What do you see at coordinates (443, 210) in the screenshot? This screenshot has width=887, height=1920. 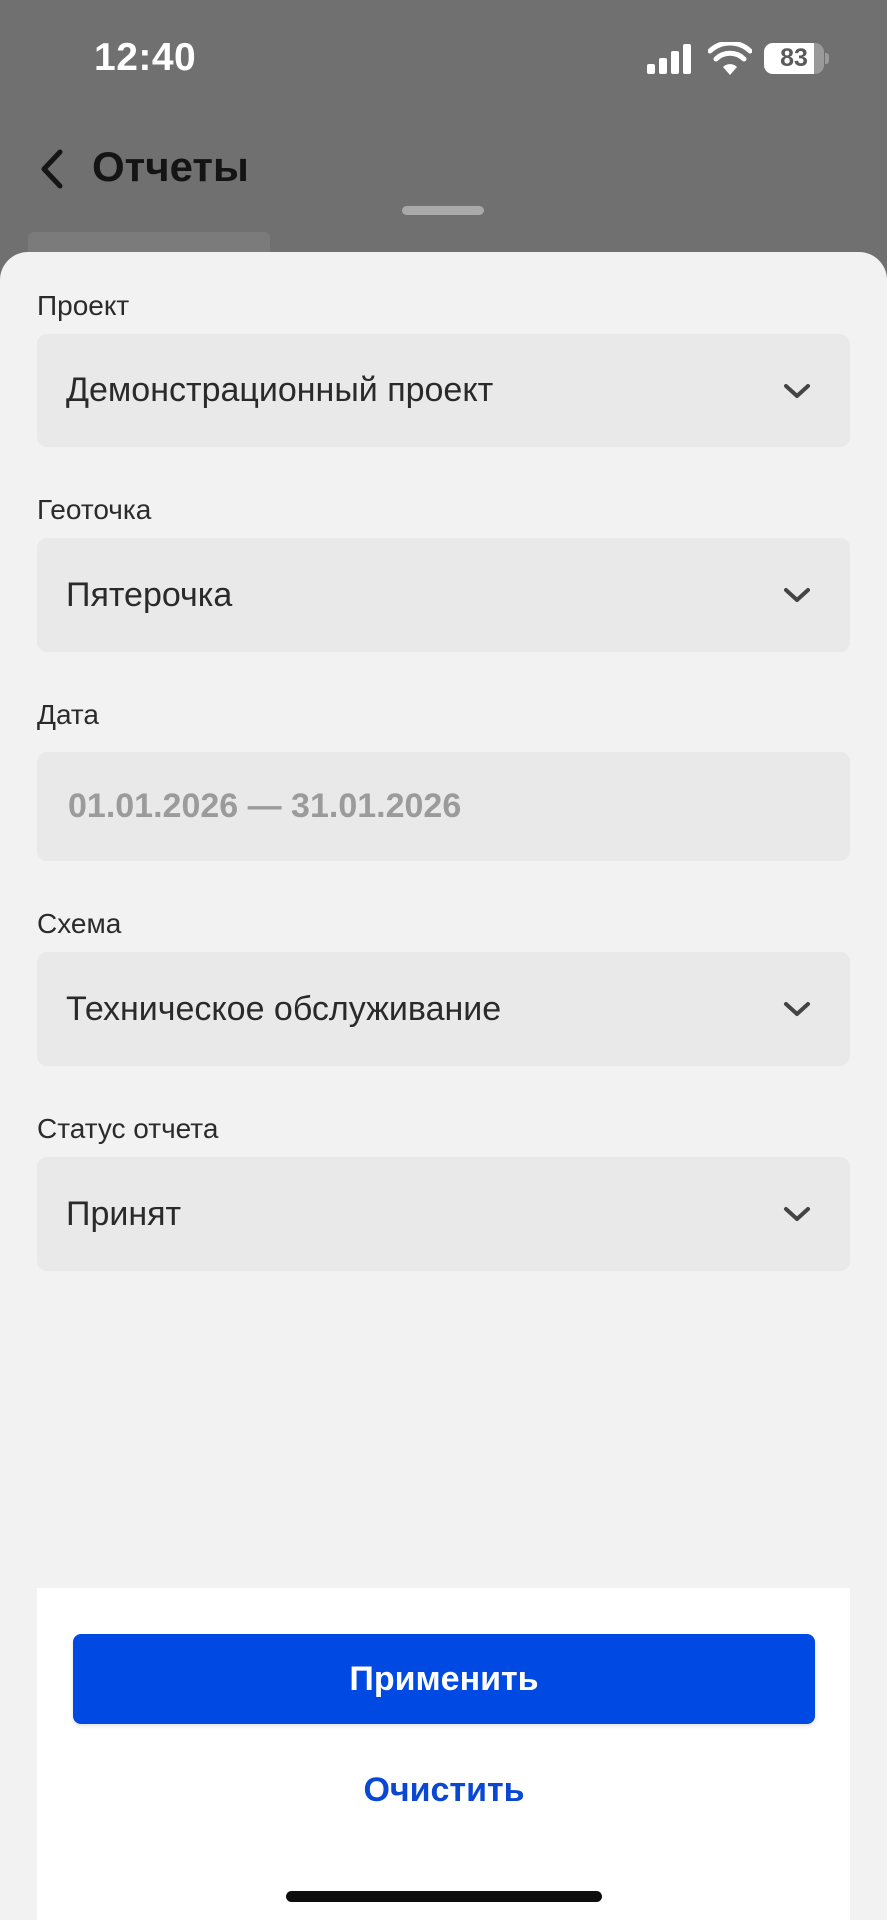 I see `sheet-grabber` at bounding box center [443, 210].